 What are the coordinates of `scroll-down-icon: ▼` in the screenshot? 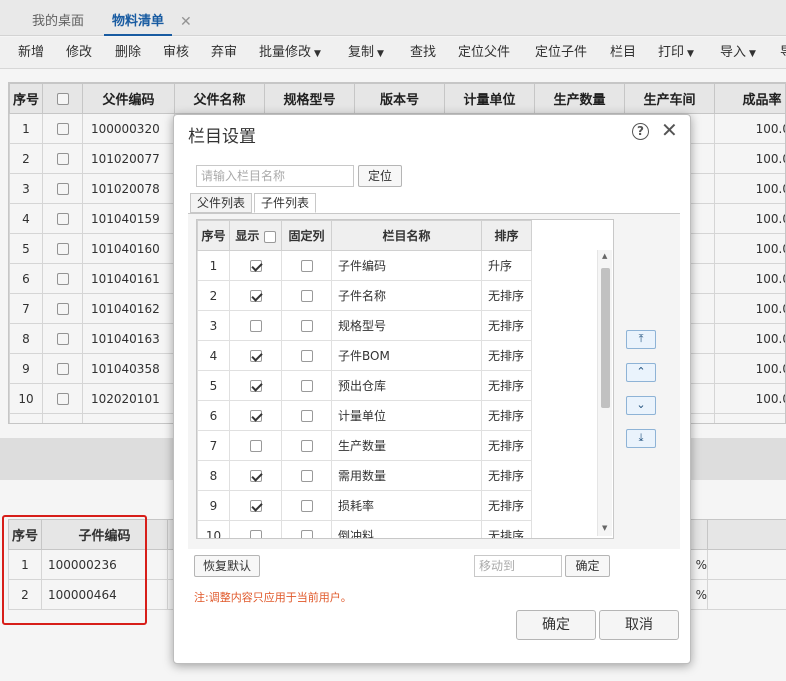 It's located at (604, 528).